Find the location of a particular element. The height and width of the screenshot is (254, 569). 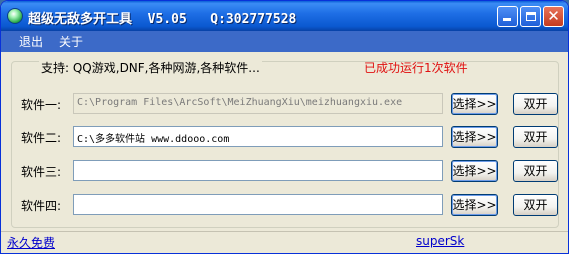

software-2-path: C:\多多软件站 www.ddooo.com is located at coordinates (258, 136).